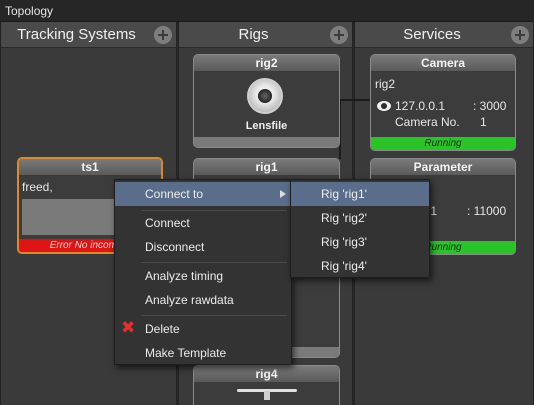 Image resolution: width=534 pixels, height=405 pixels. I want to click on submenu-item-rig1: Rig 'rig1', so click(360, 194).